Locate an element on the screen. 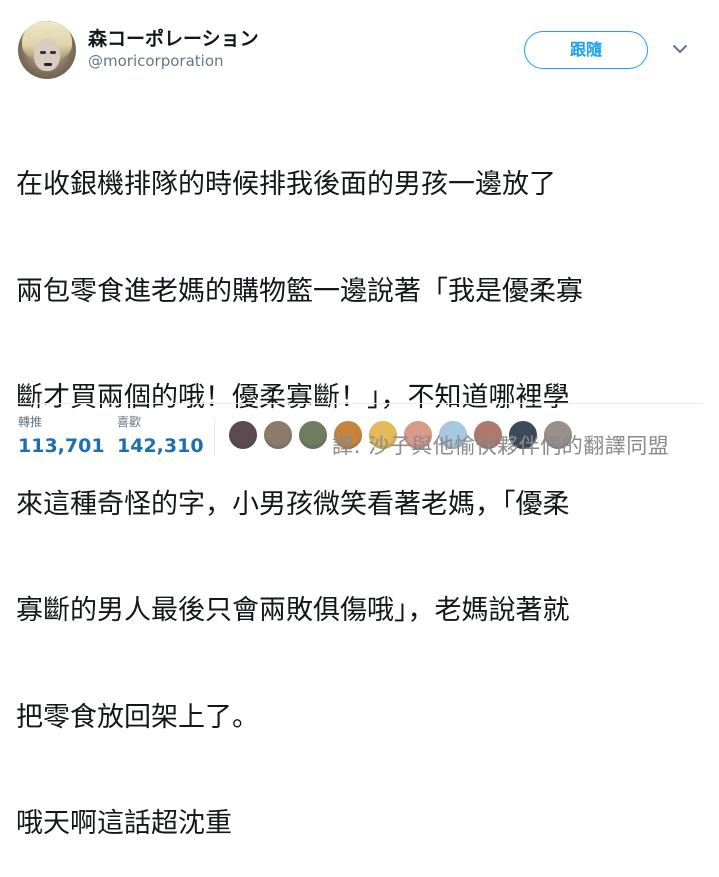 Image resolution: width=719 pixels, height=877 pixels. tweet-header: 森コーポレーション @moricorporation 跟隨 is located at coordinates (359, 45).